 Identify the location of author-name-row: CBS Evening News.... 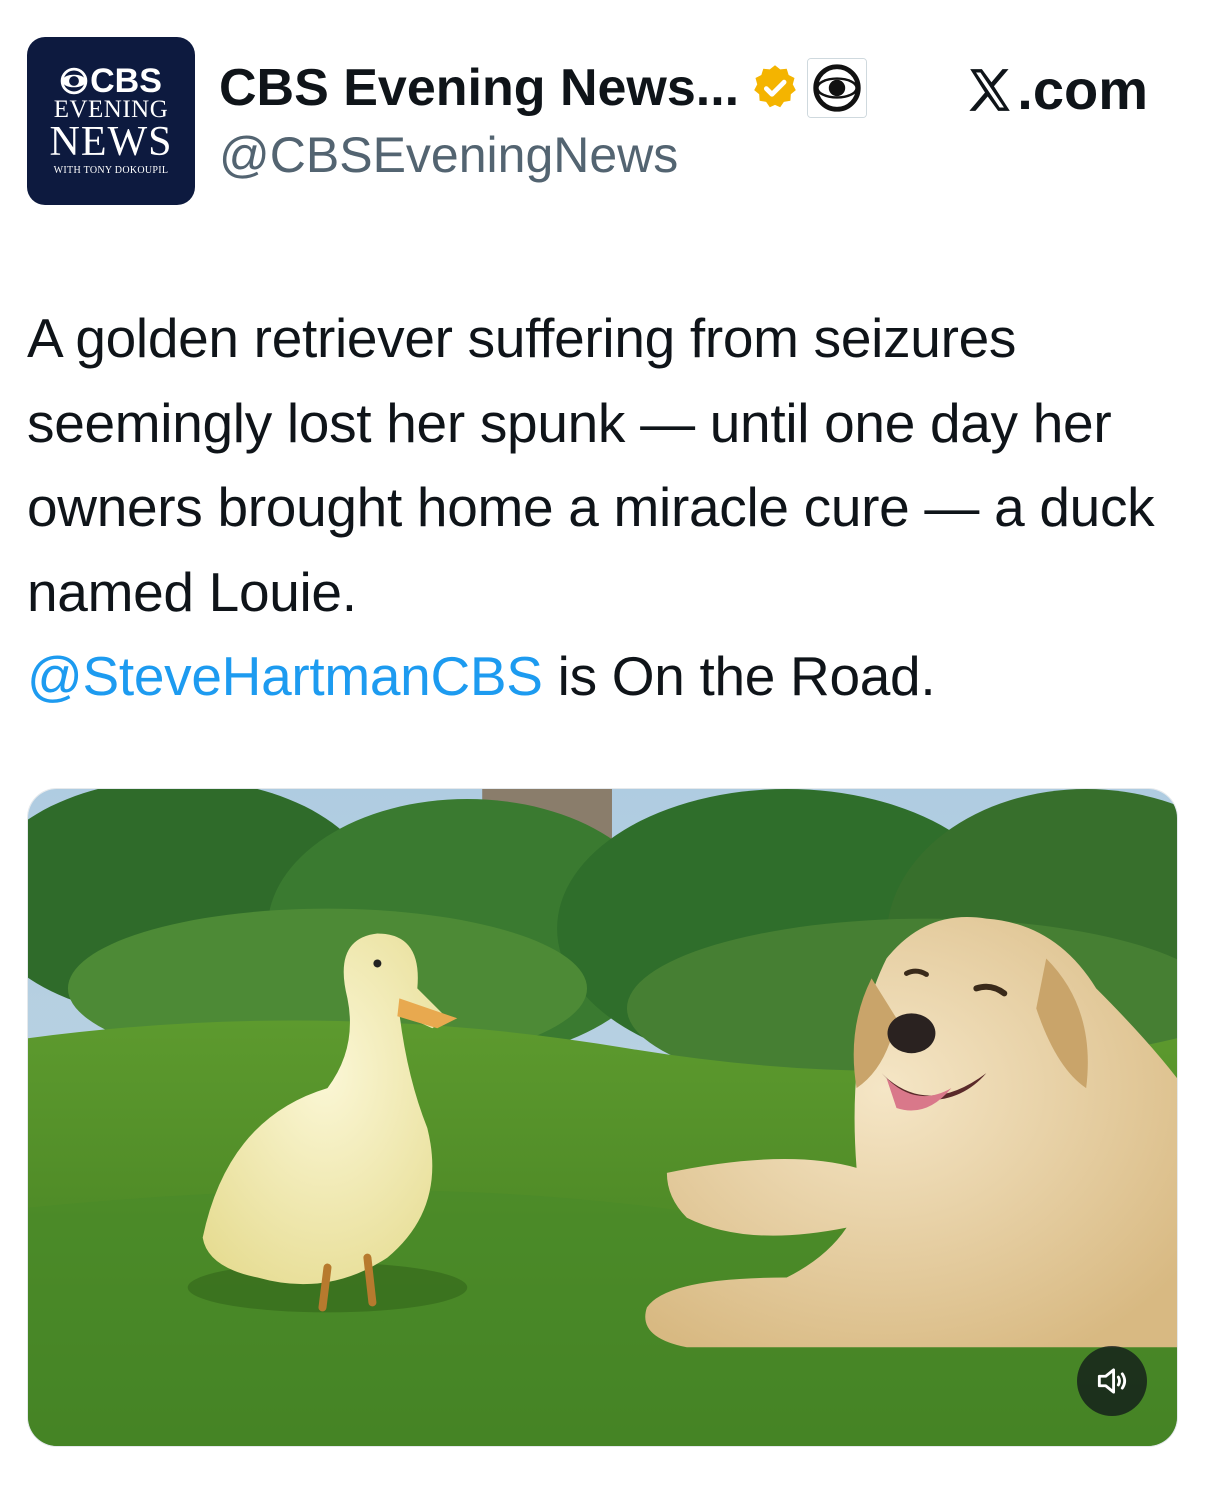
(543, 88).